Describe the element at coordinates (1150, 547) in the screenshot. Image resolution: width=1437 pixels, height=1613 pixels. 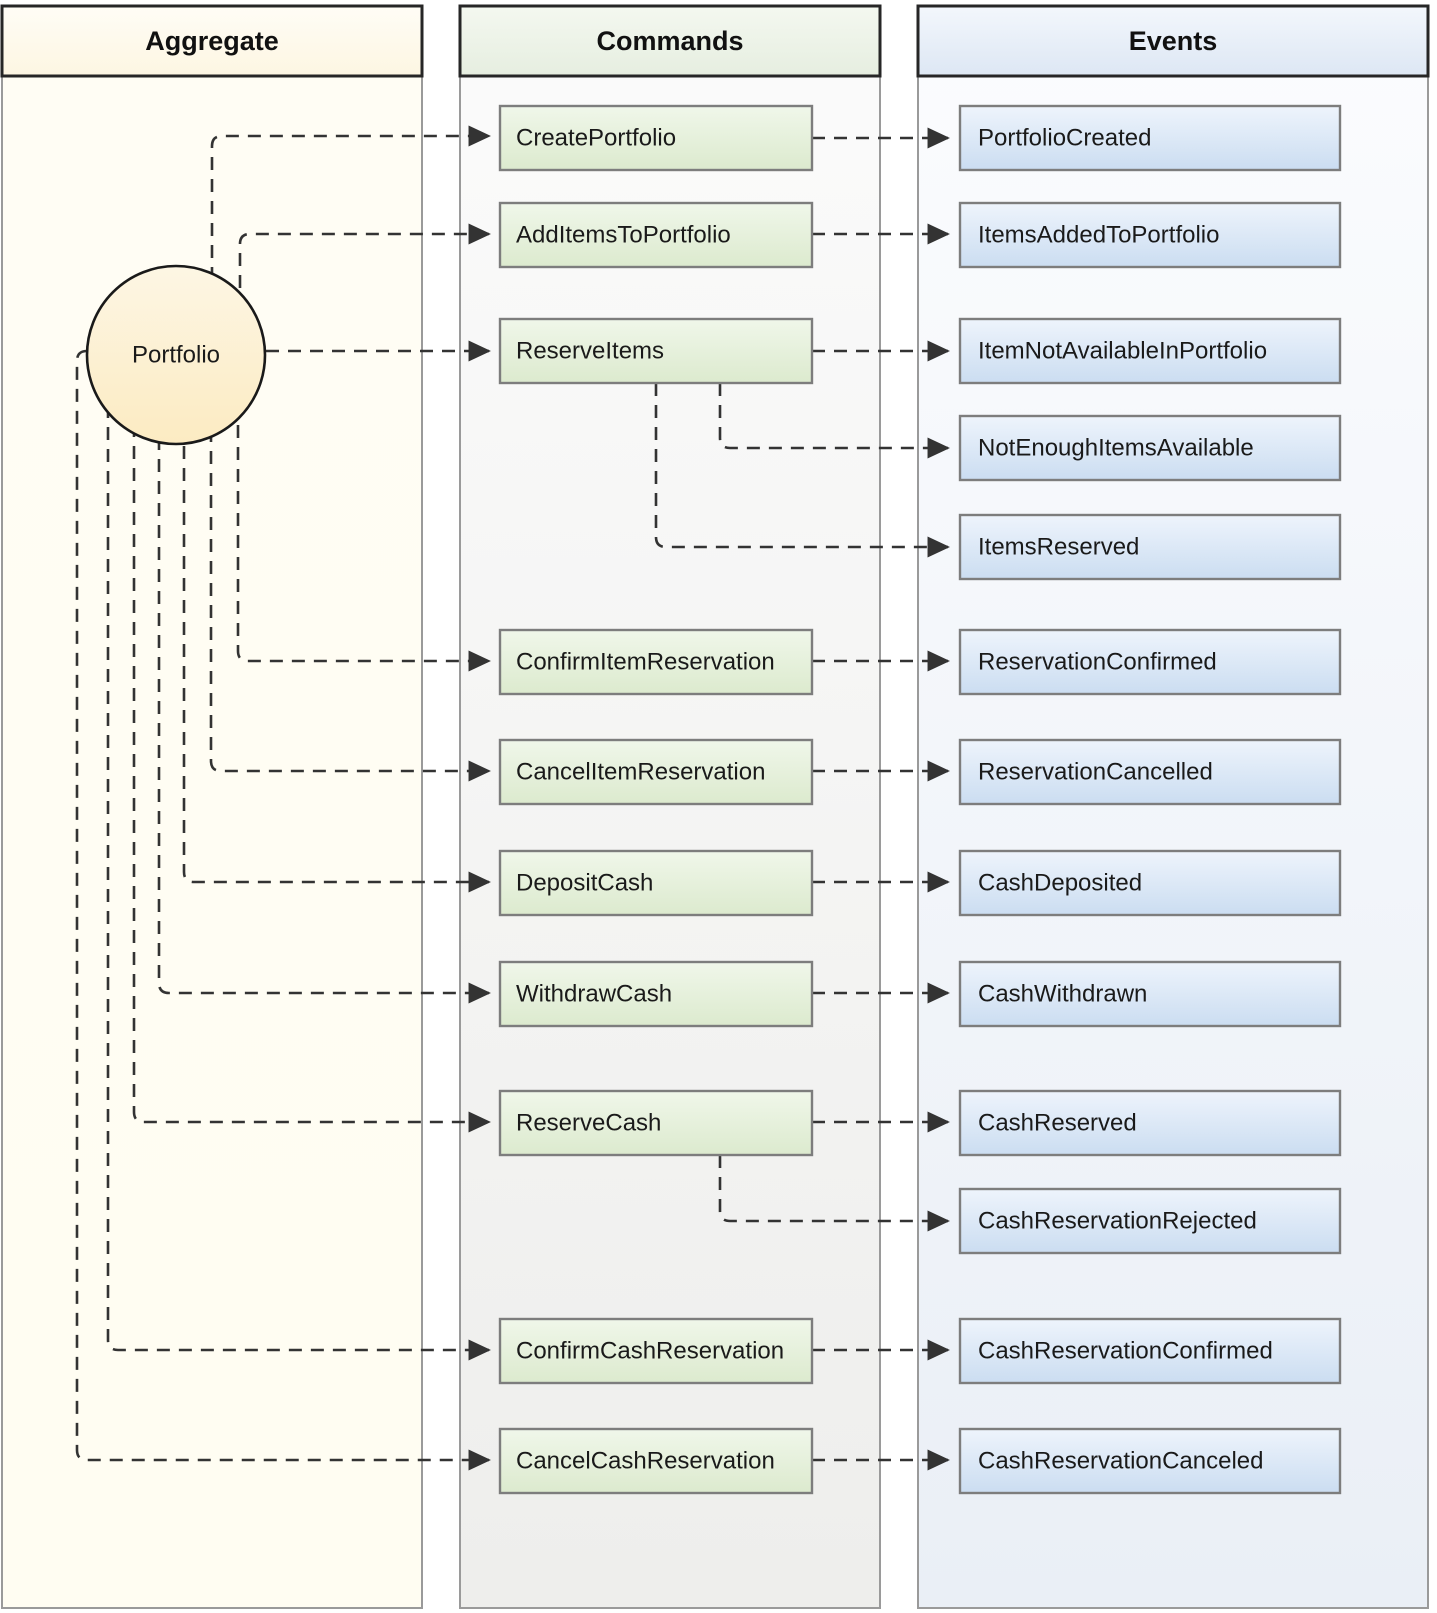
I see `node-itemsreserved: ItemsReserved` at that location.